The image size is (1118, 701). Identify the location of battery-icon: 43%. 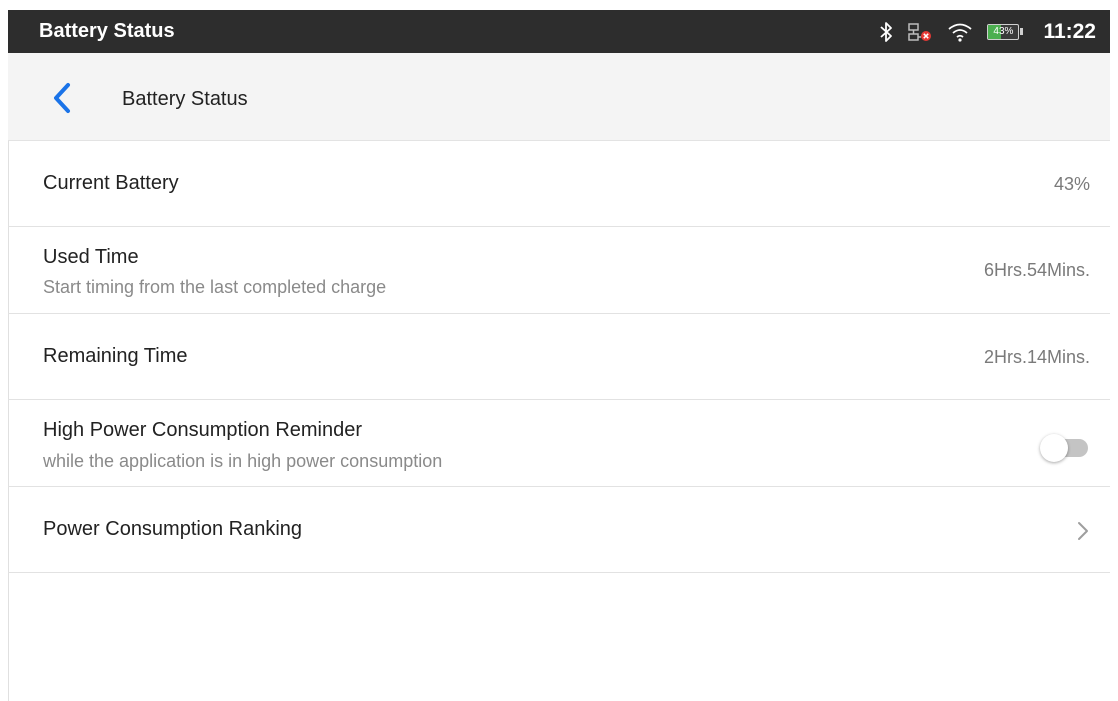
(1005, 31).